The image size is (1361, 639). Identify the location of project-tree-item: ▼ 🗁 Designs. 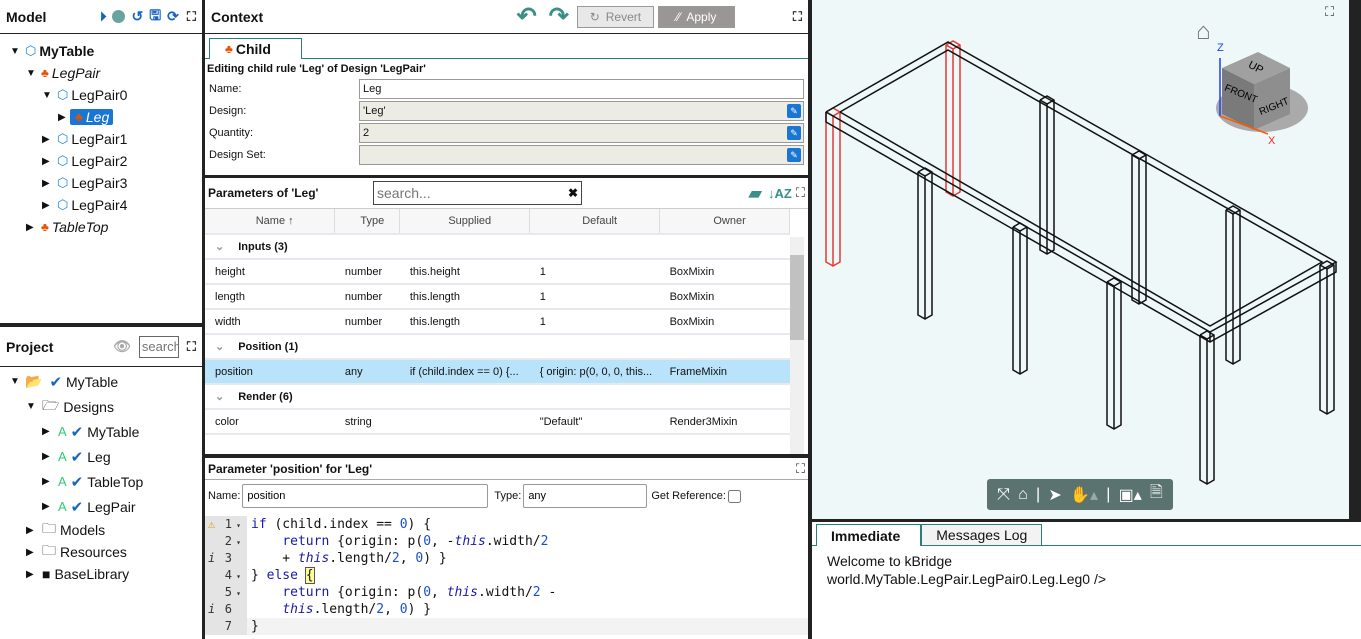
(101, 406).